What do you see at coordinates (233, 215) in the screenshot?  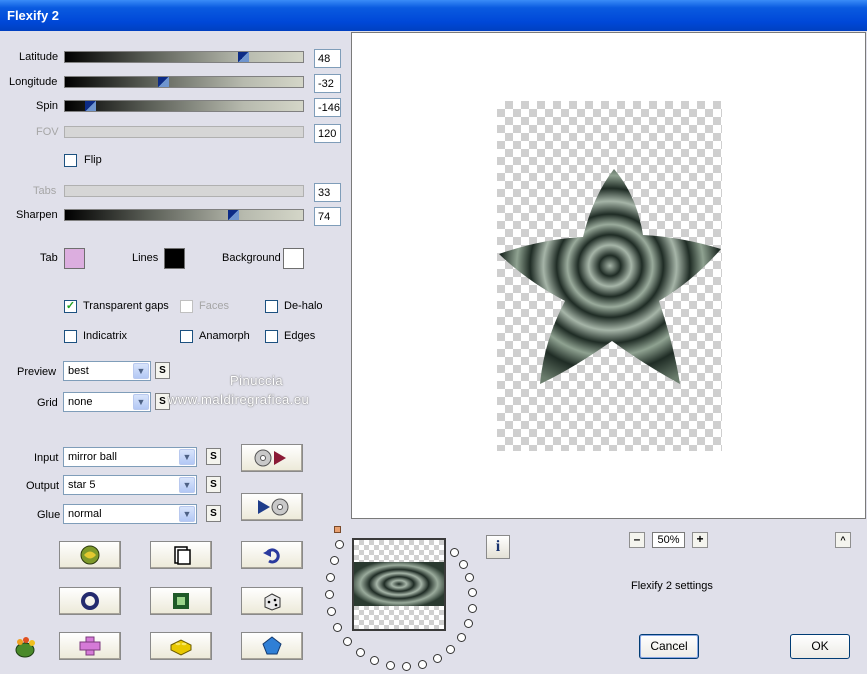 I see `sharpen-slider-thumb` at bounding box center [233, 215].